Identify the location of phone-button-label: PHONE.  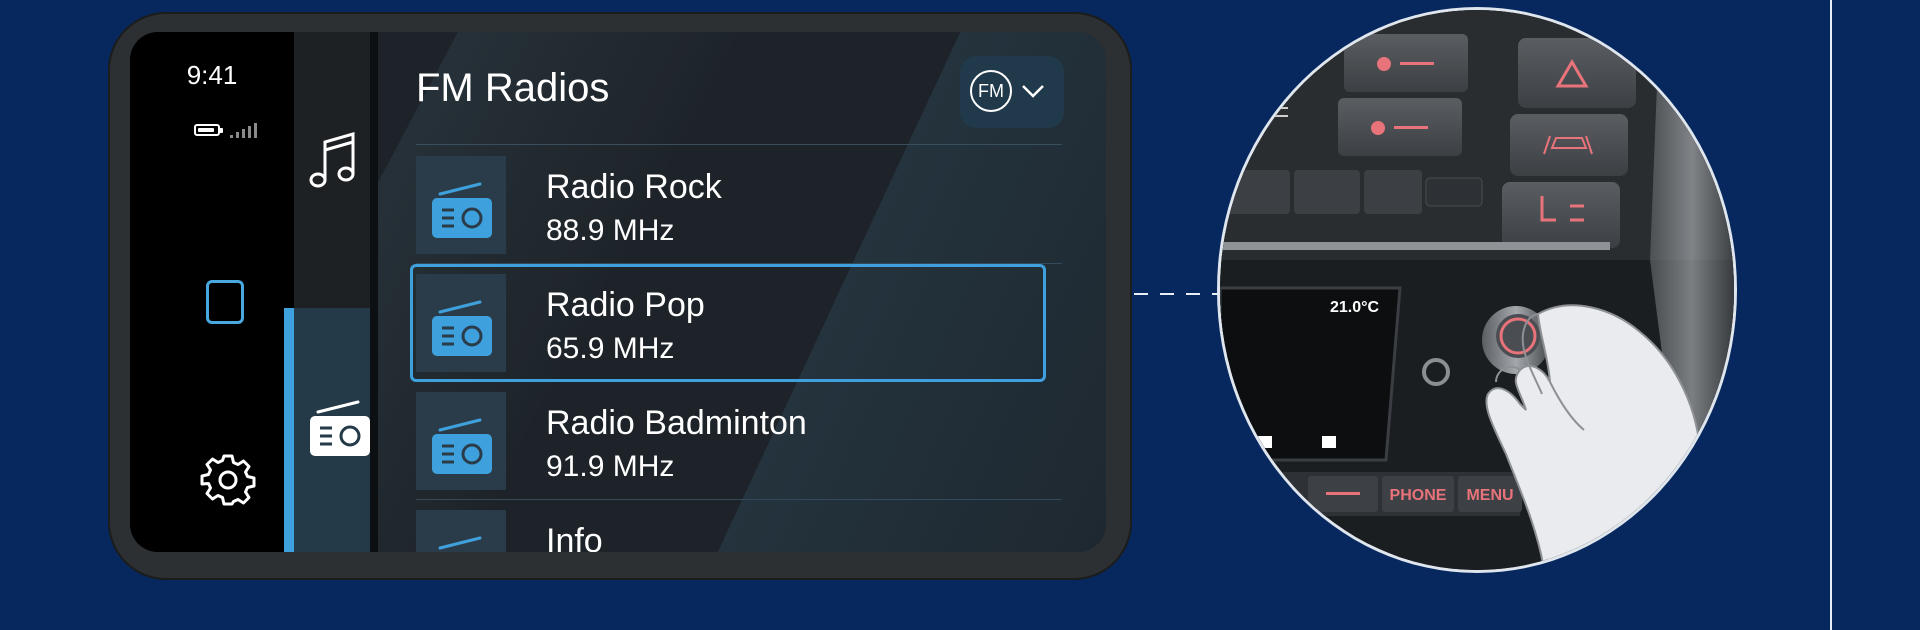
(1418, 495).